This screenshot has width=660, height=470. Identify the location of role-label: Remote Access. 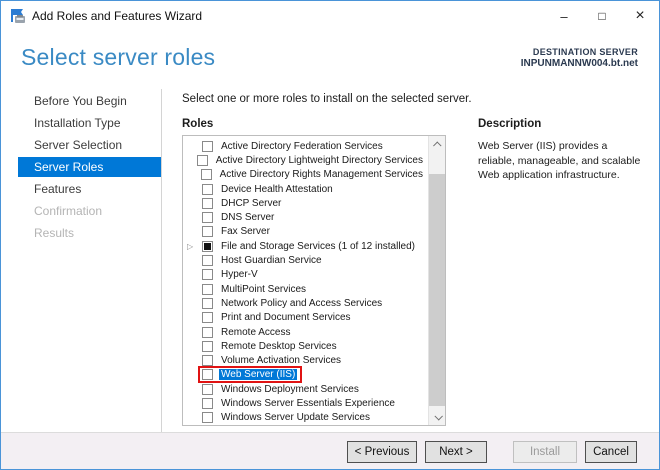
(255, 332).